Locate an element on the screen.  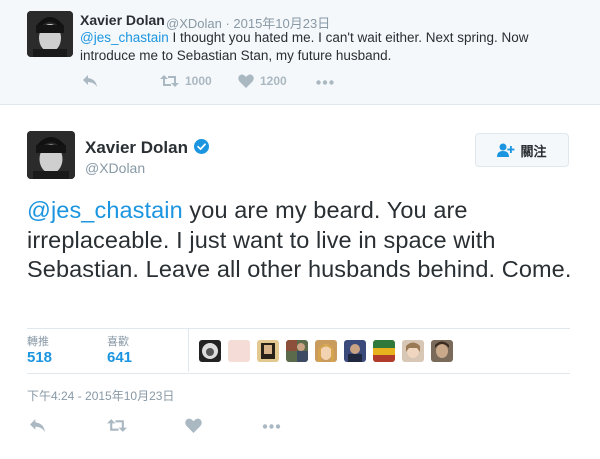
tweet-actions is located at coordinates (177, 426).